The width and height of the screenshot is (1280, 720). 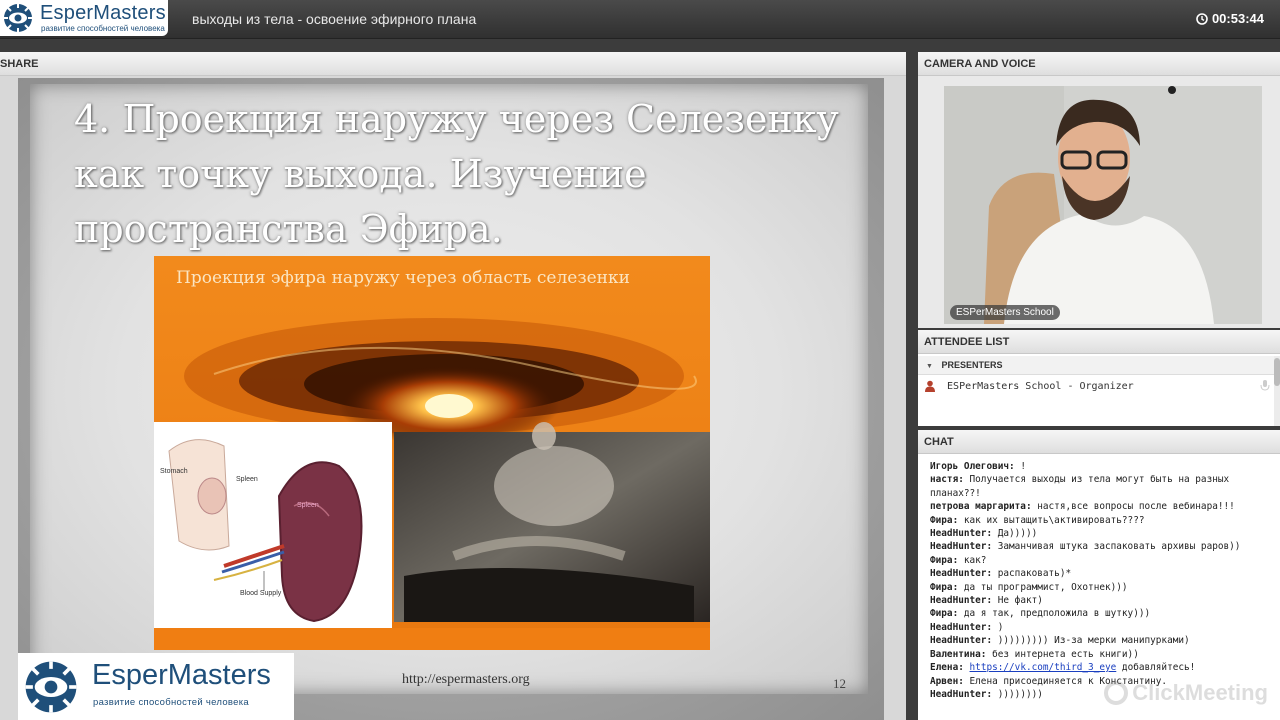 I want to click on attendee-list-header: ATTENDEE LIST, so click(x=1099, y=342).